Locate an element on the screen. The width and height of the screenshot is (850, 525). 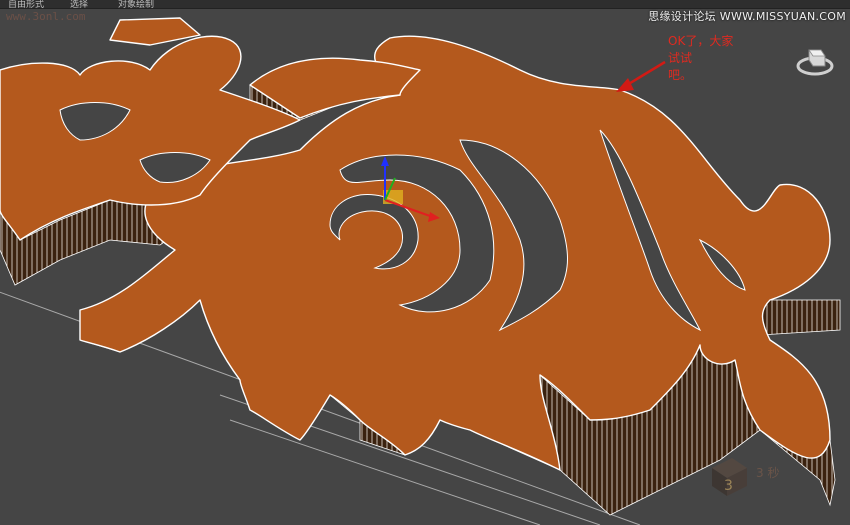
annotation-line-1: OK了，大家试试 is located at coordinates (701, 49).